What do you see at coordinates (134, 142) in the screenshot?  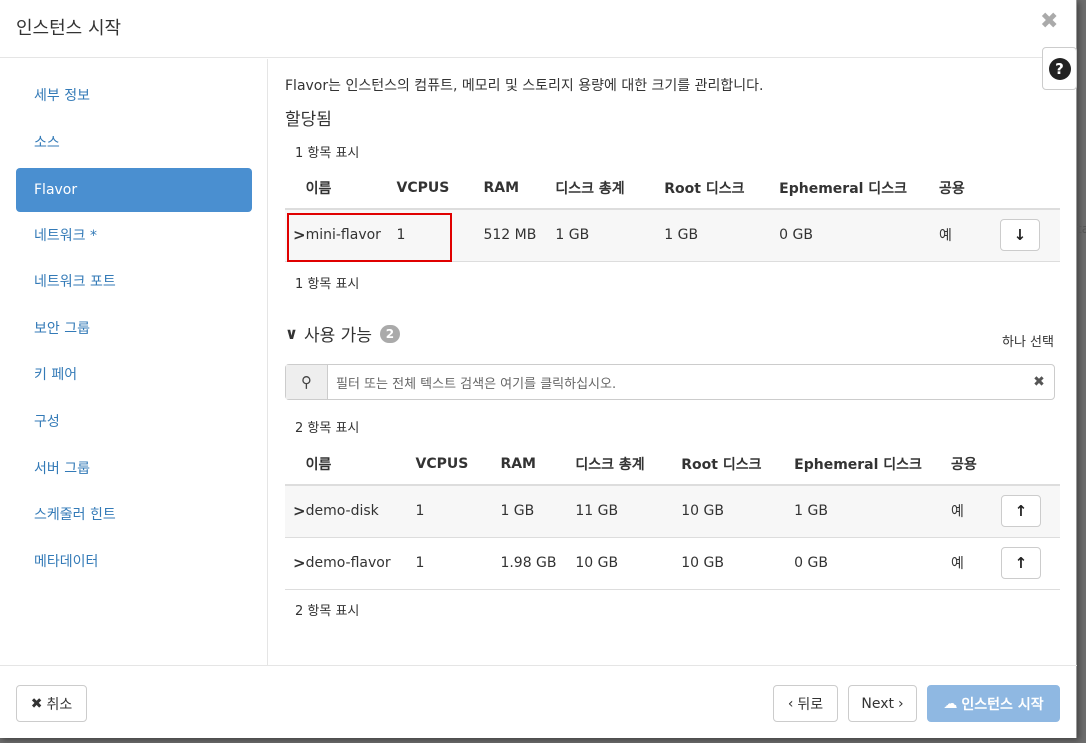 I see `sidebar-item-source: 소스` at bounding box center [134, 142].